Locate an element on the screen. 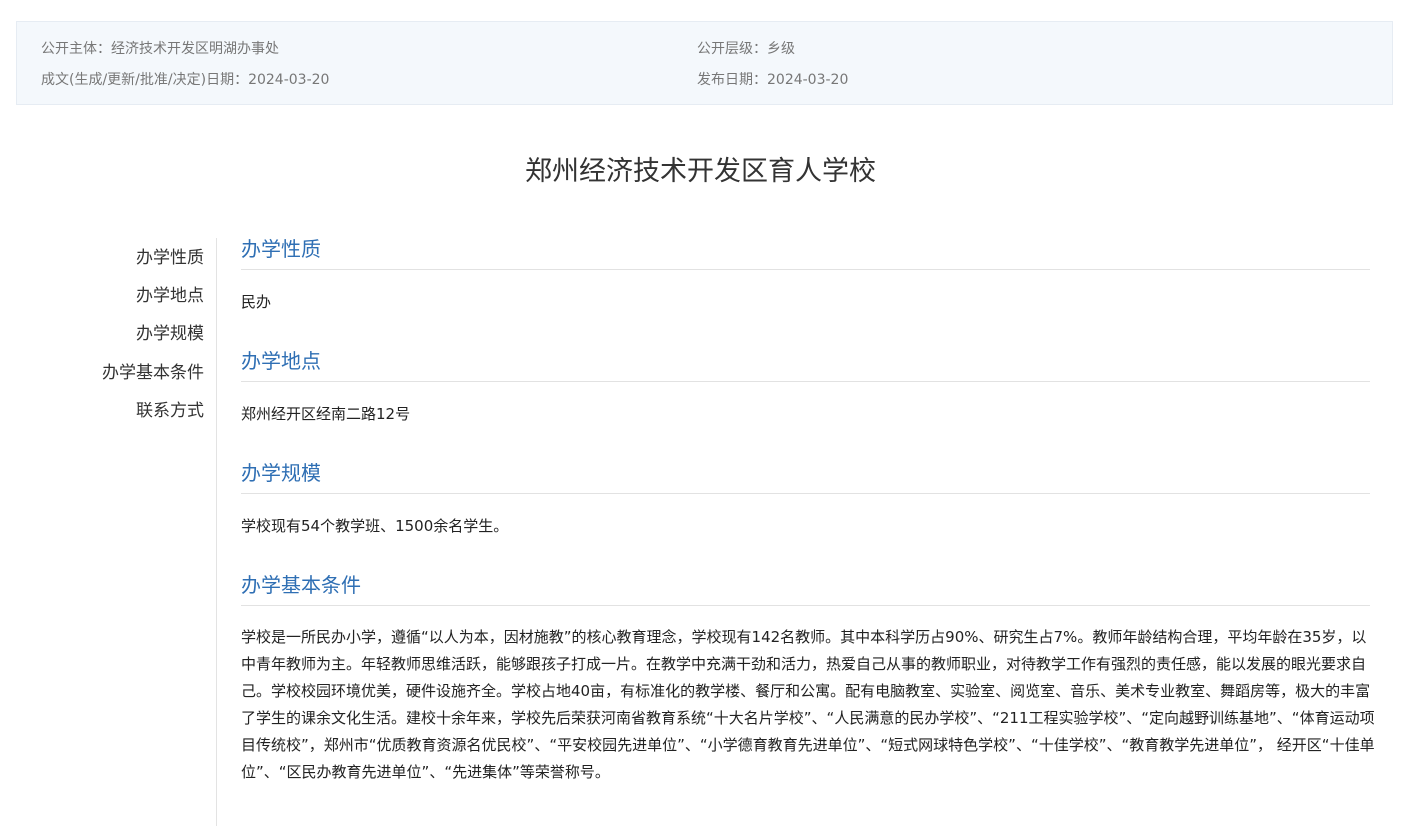  section-body-school-nature: 民办 is located at coordinates (256, 302).